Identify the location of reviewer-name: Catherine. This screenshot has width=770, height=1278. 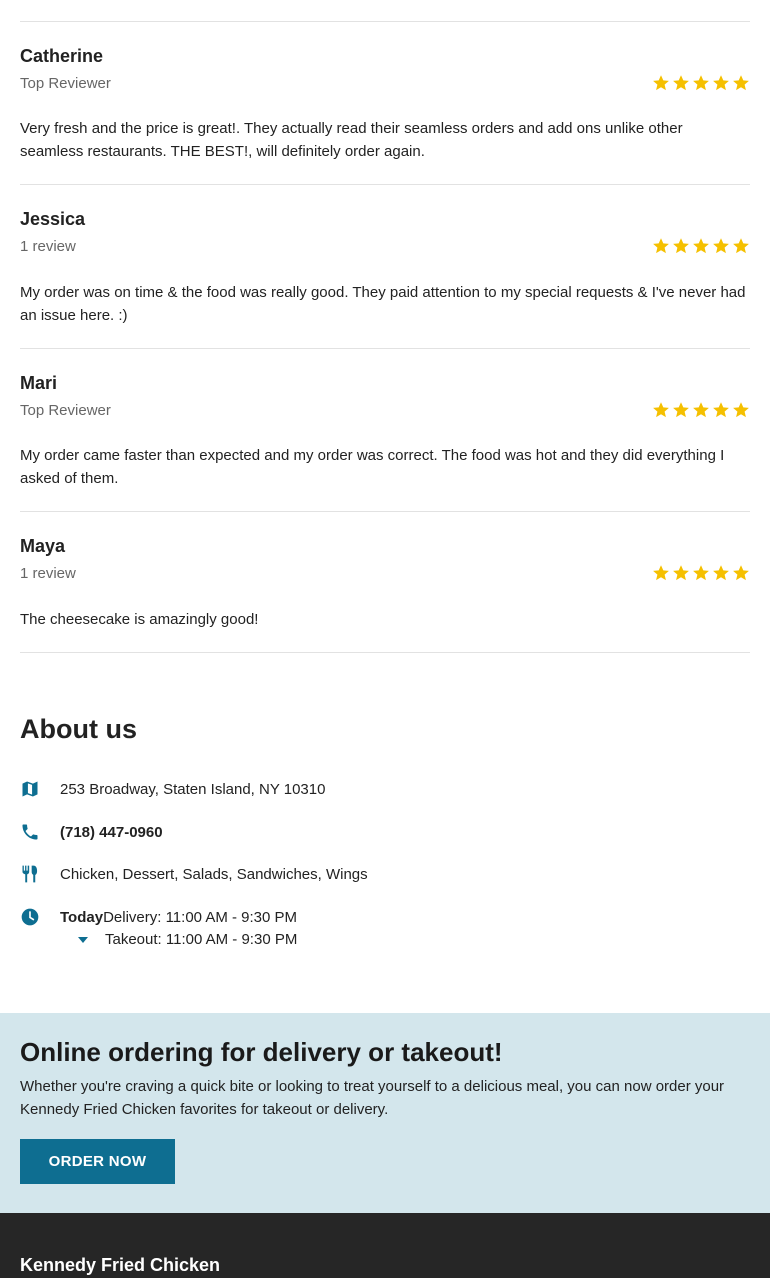
(62, 56).